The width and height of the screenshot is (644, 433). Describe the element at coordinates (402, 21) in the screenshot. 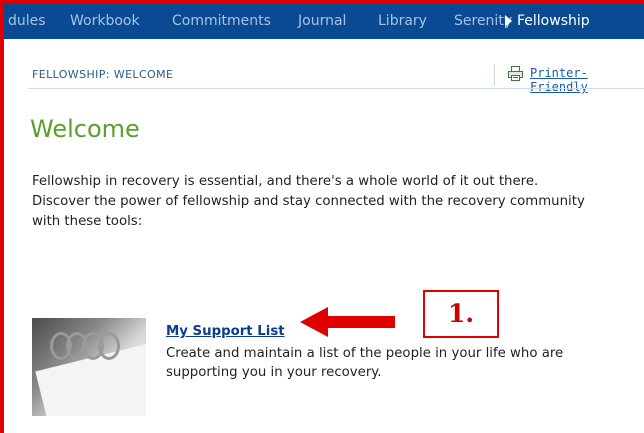

I see `nav-item-library: Library` at that location.